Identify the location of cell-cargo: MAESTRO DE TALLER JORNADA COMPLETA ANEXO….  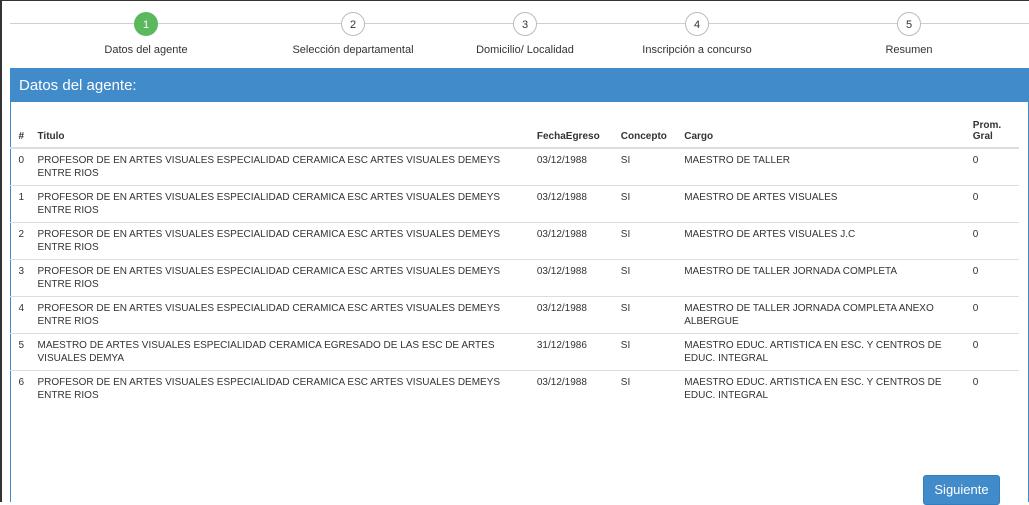
(823, 314).